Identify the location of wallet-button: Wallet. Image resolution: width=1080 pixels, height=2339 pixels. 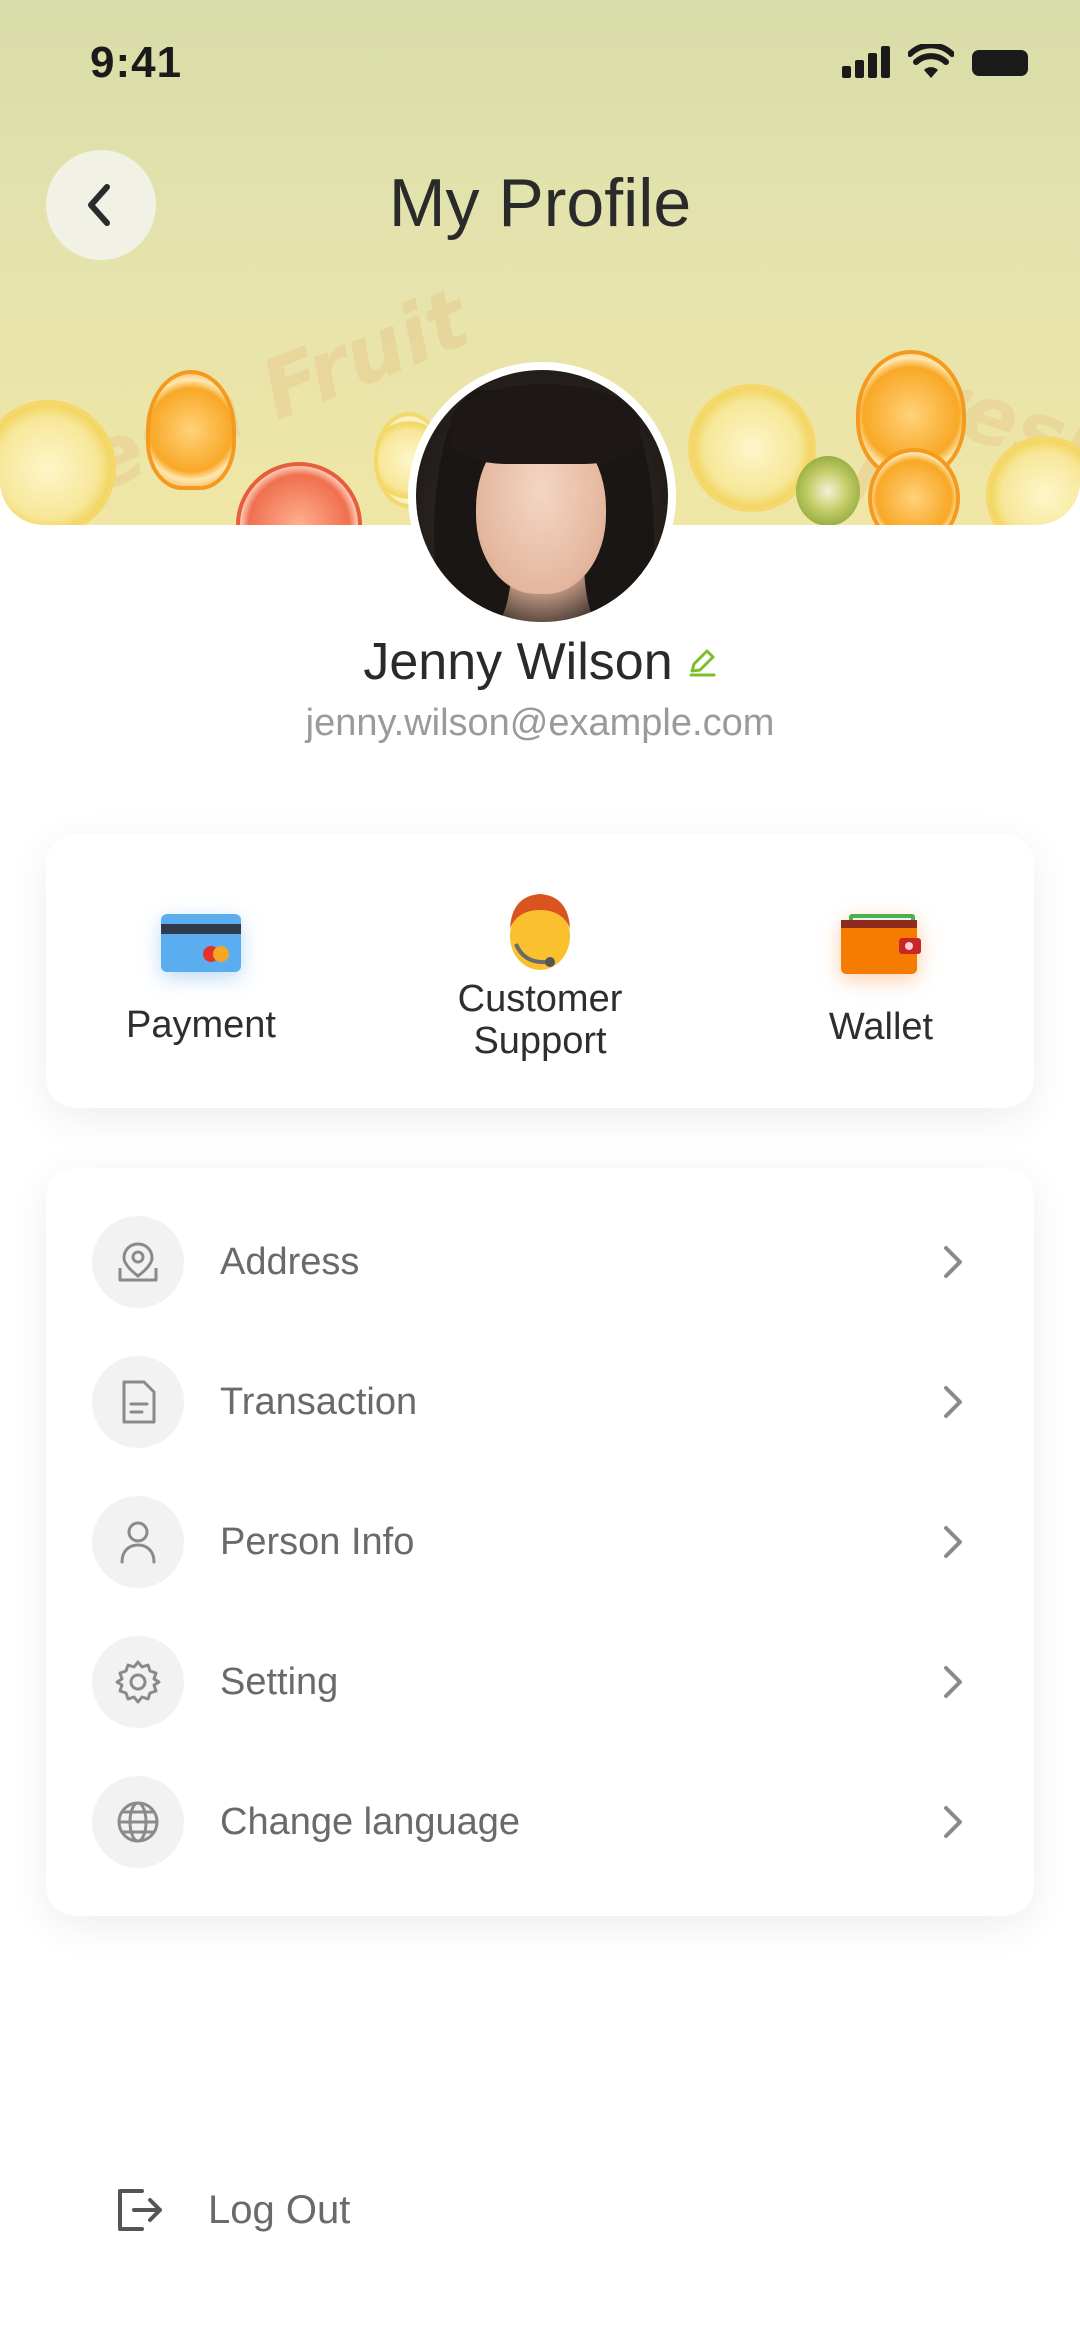
(881, 971).